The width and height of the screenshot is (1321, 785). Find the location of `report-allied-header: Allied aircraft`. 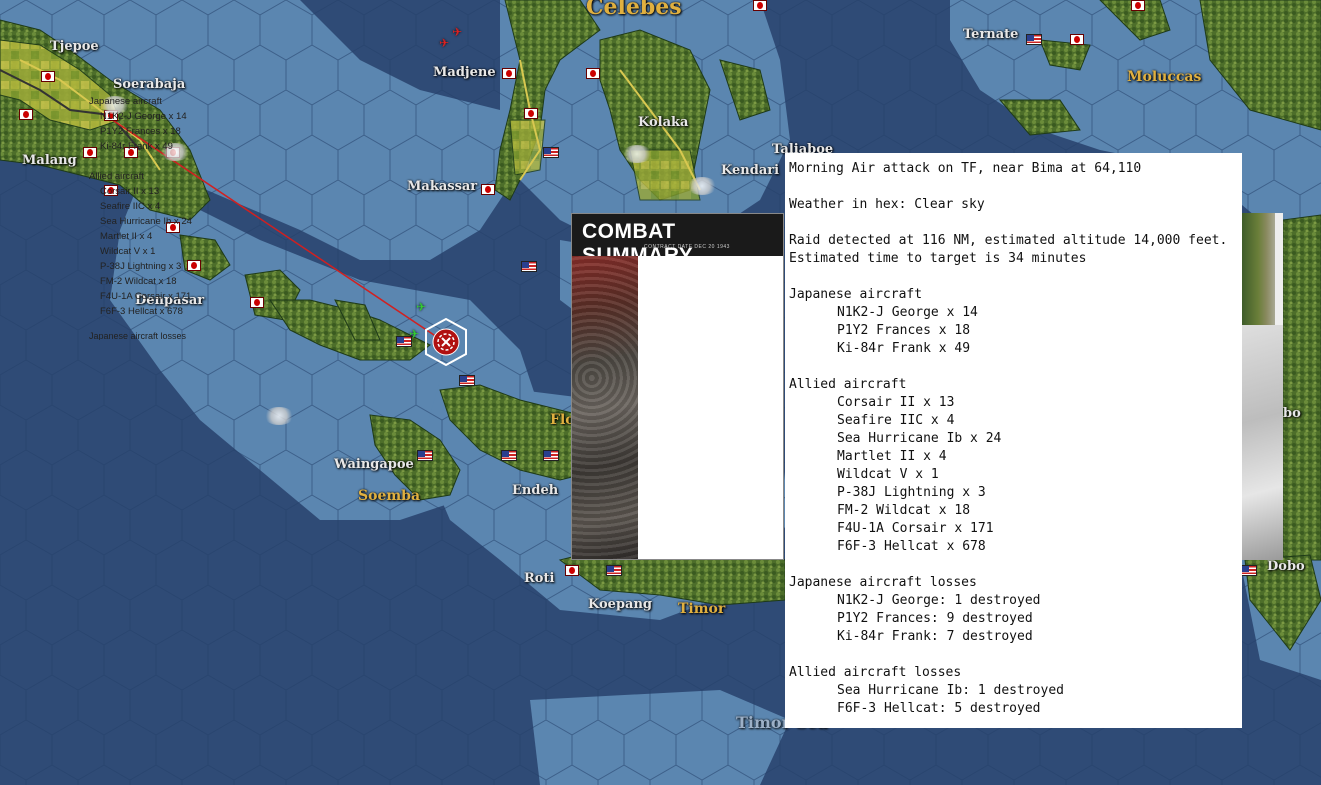

report-allied-header: Allied aircraft is located at coordinates (848, 384).